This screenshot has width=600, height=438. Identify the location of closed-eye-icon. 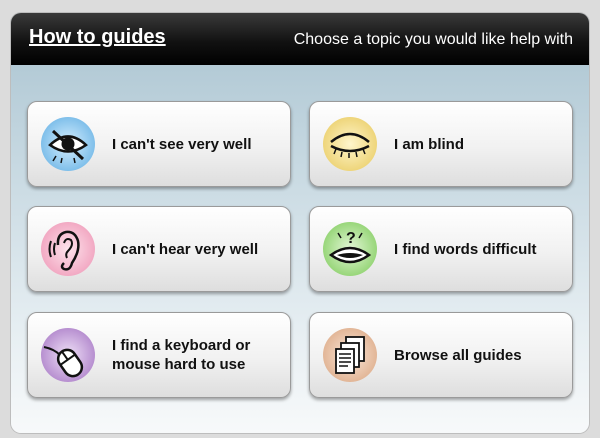
(350, 144).